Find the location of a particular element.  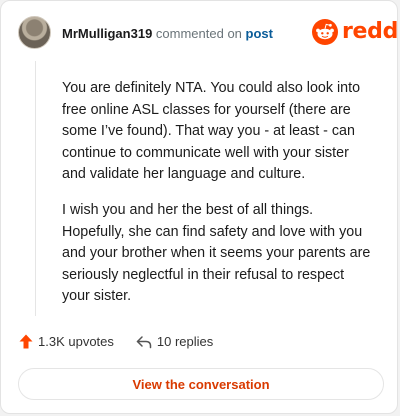

replies-count: 10 replies is located at coordinates (185, 341).